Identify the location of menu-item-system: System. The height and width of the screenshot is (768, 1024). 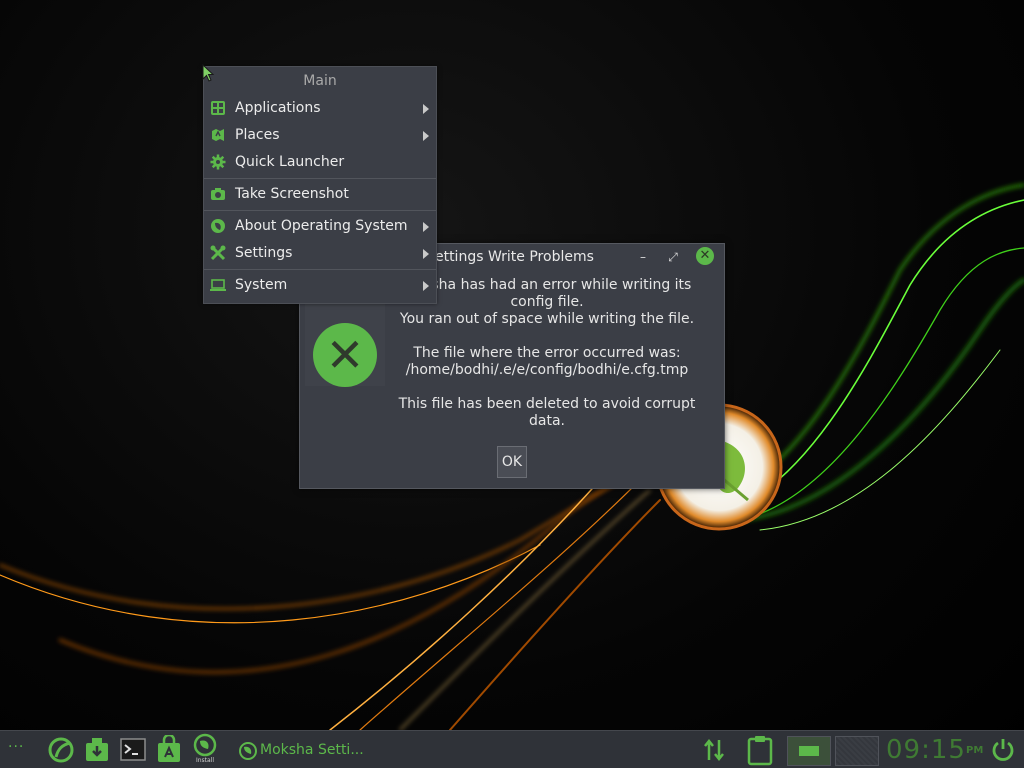
(320, 285).